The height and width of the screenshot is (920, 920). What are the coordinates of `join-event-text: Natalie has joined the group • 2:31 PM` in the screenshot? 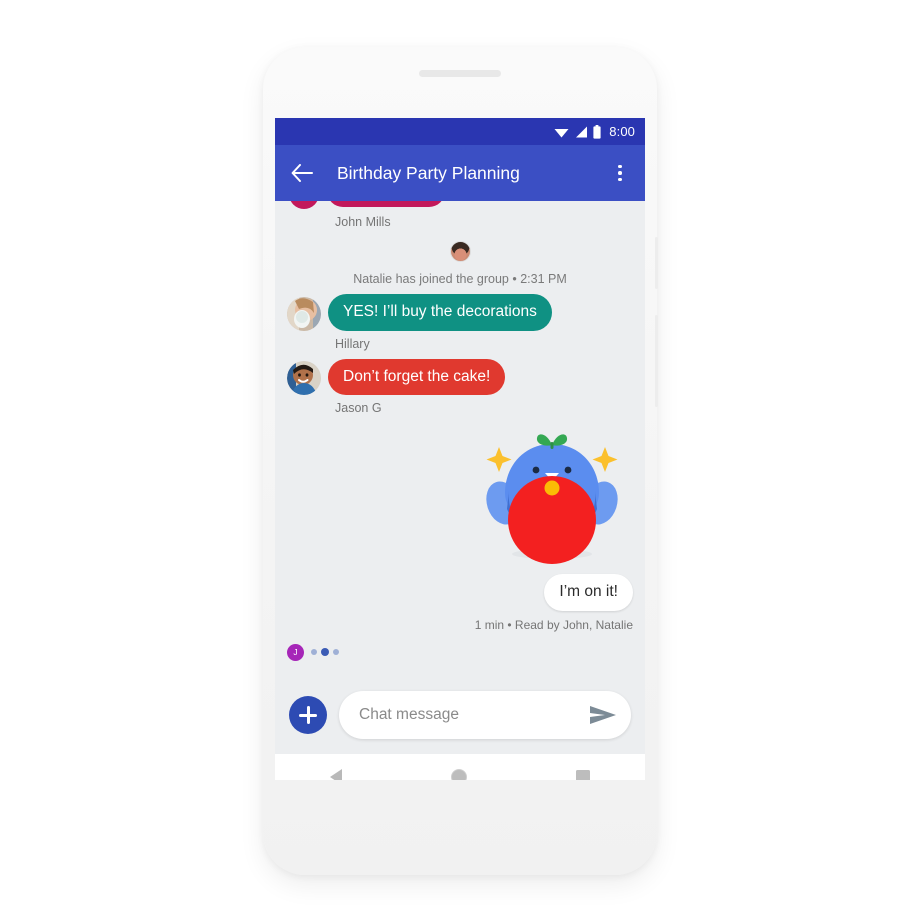 It's located at (460, 279).